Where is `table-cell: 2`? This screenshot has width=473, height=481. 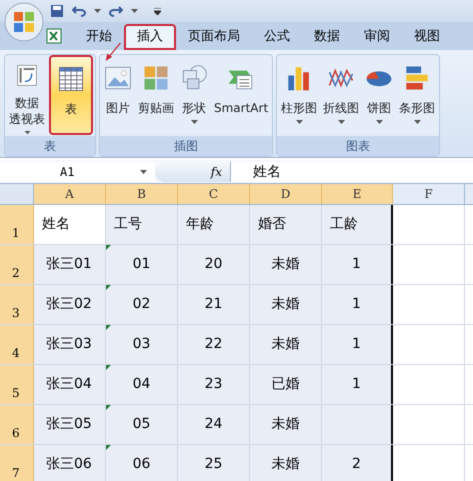
table-cell: 2 is located at coordinates (357, 463).